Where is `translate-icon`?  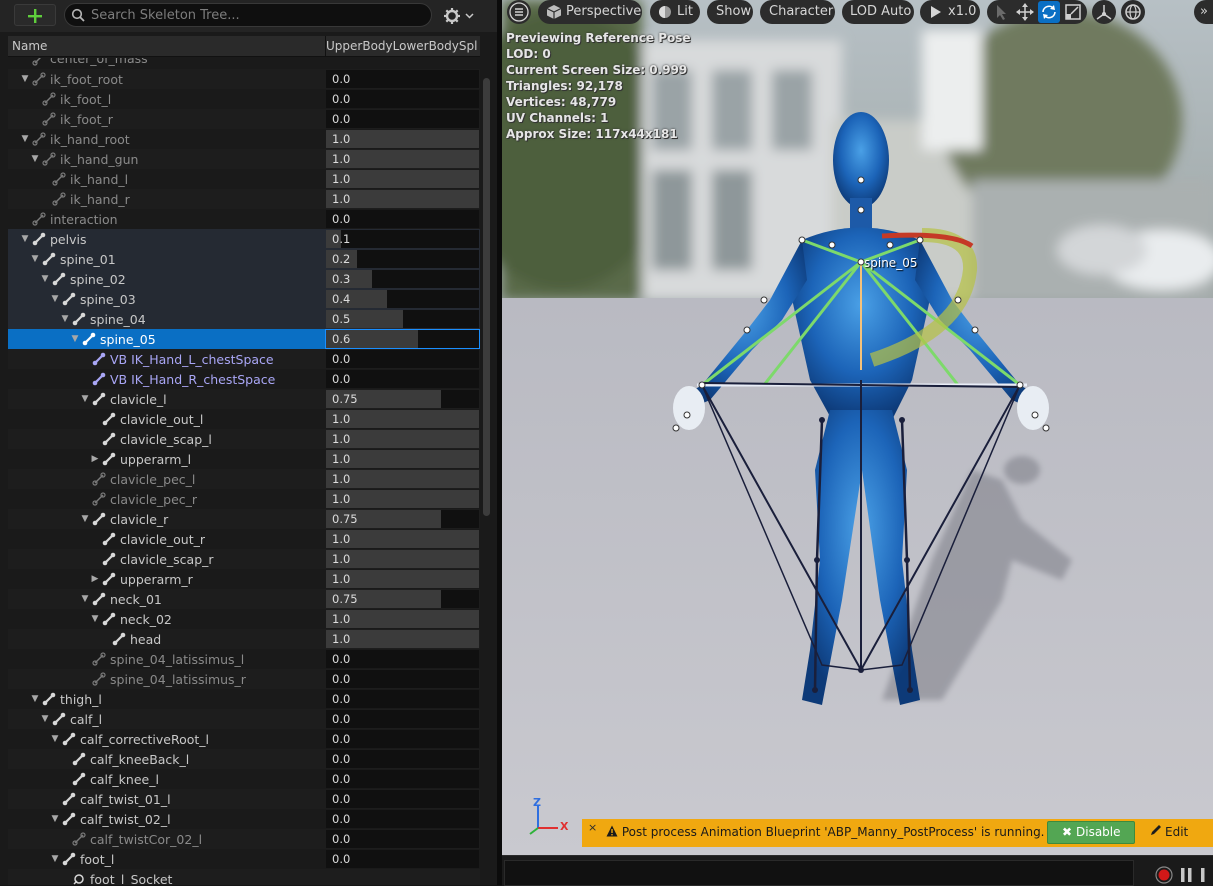
translate-icon is located at coordinates (1025, 12).